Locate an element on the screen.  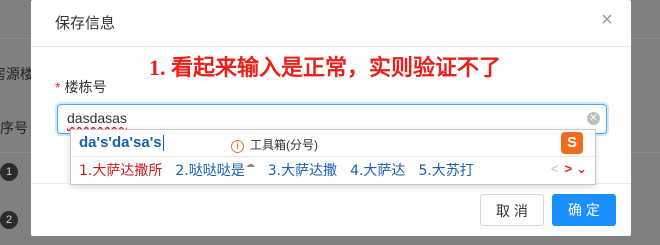
info-icon: i is located at coordinates (237, 146).